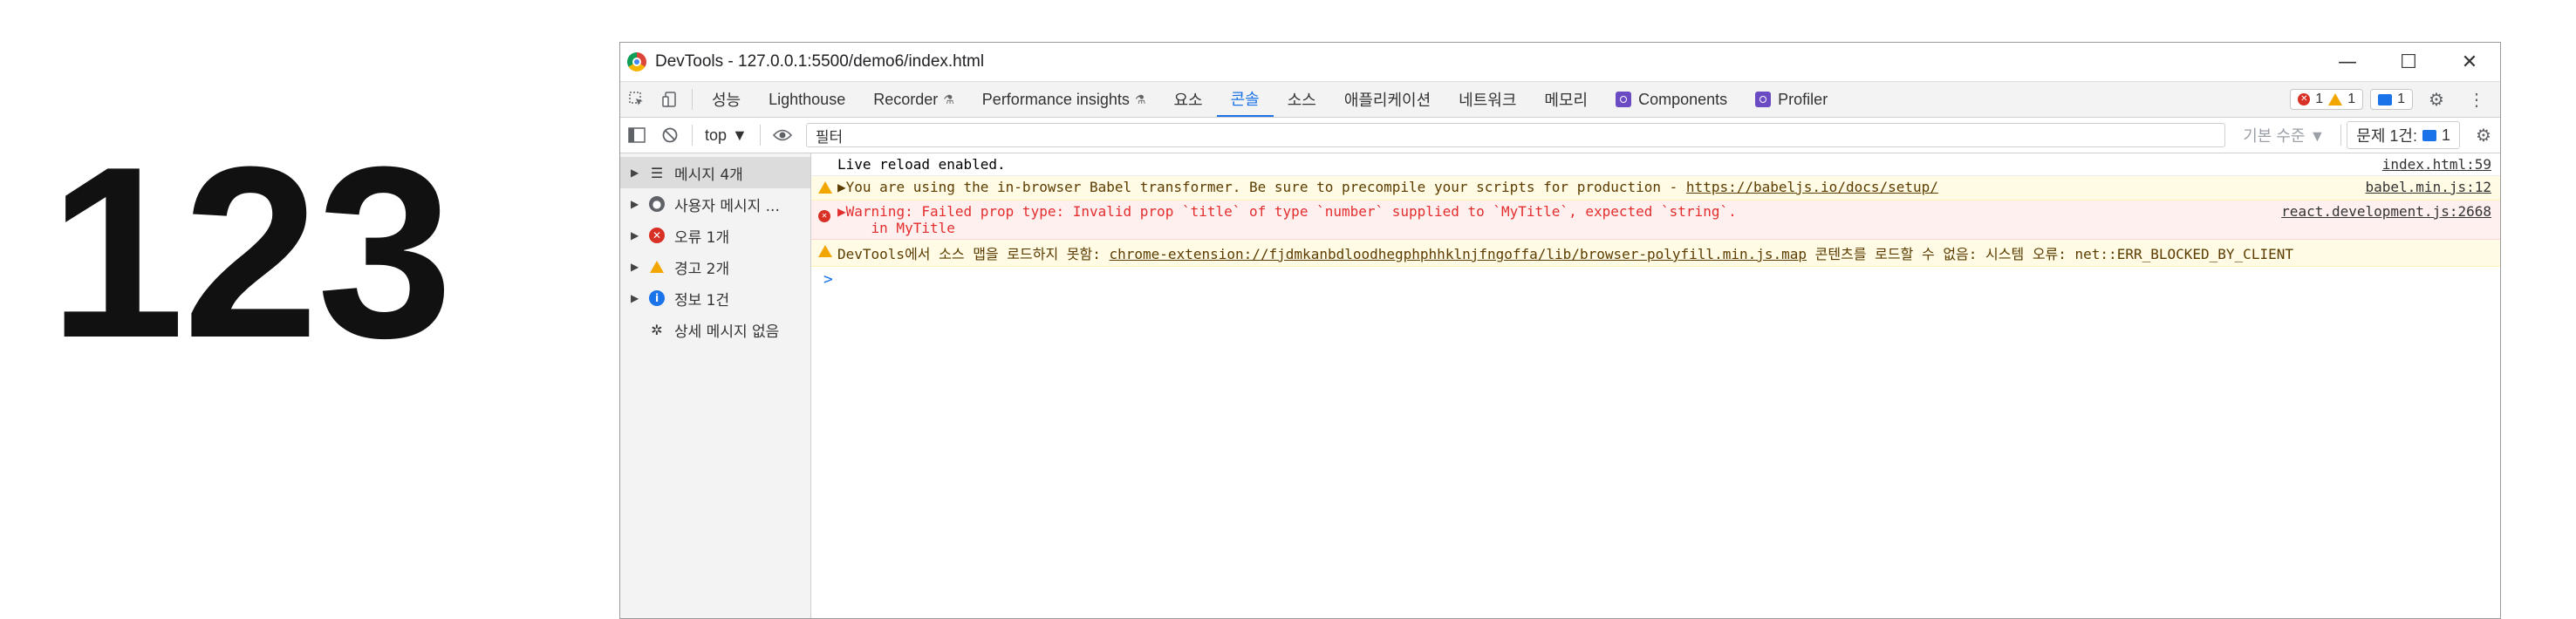  Describe the element at coordinates (636, 99) in the screenshot. I see `inspect-element-icon` at that location.